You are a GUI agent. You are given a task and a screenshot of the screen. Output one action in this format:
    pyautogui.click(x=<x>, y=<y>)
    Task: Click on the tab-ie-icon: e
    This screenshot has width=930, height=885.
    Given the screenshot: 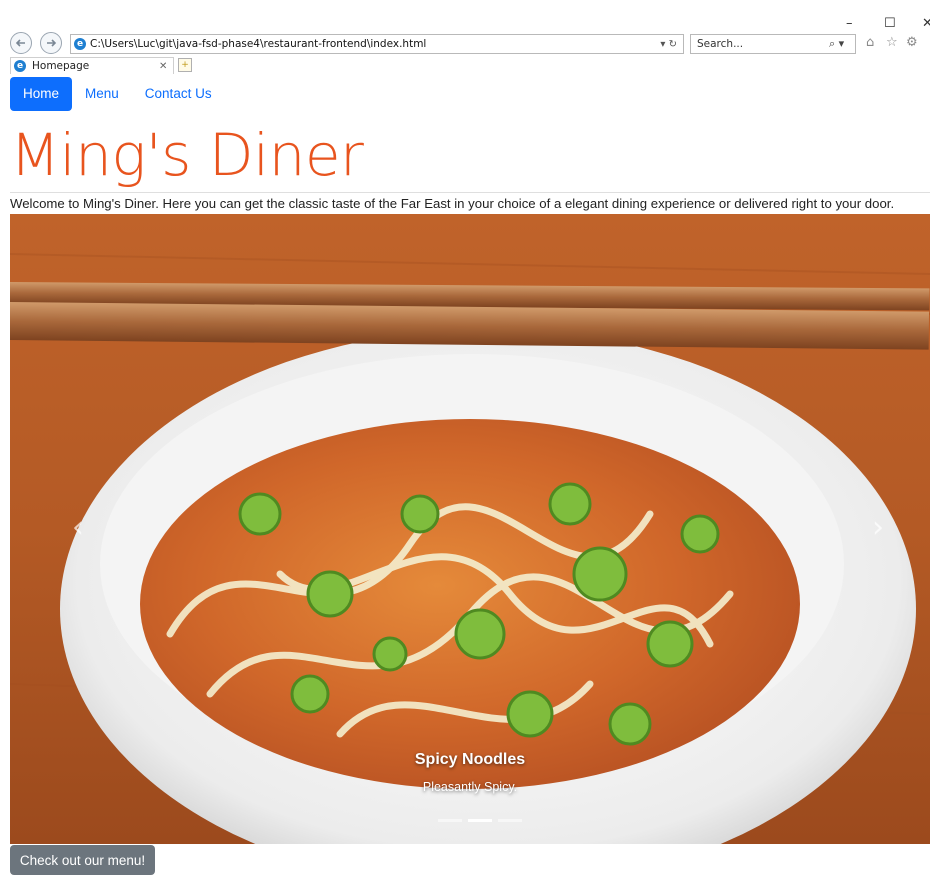 What is the action you would take?
    pyautogui.click(x=20, y=66)
    